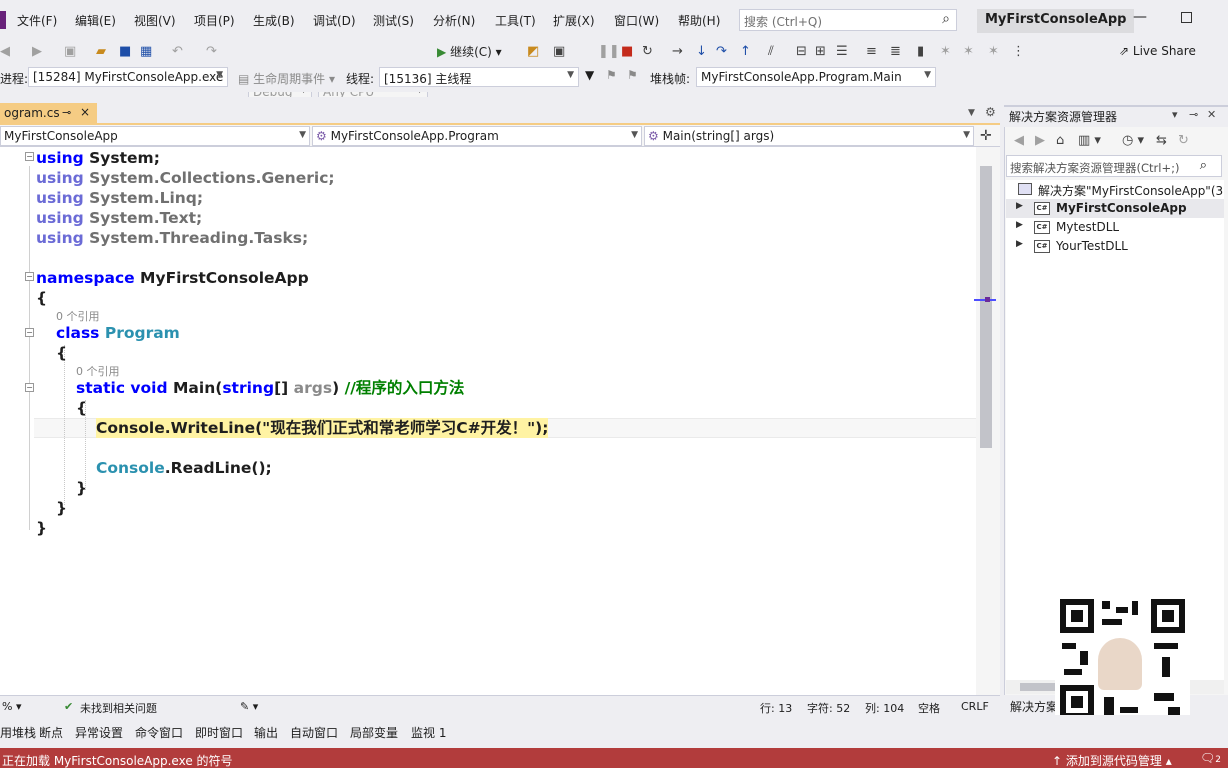  Describe the element at coordinates (479, 77) in the screenshot. I see `thread-select: [15136] 主线程 ▼` at that location.